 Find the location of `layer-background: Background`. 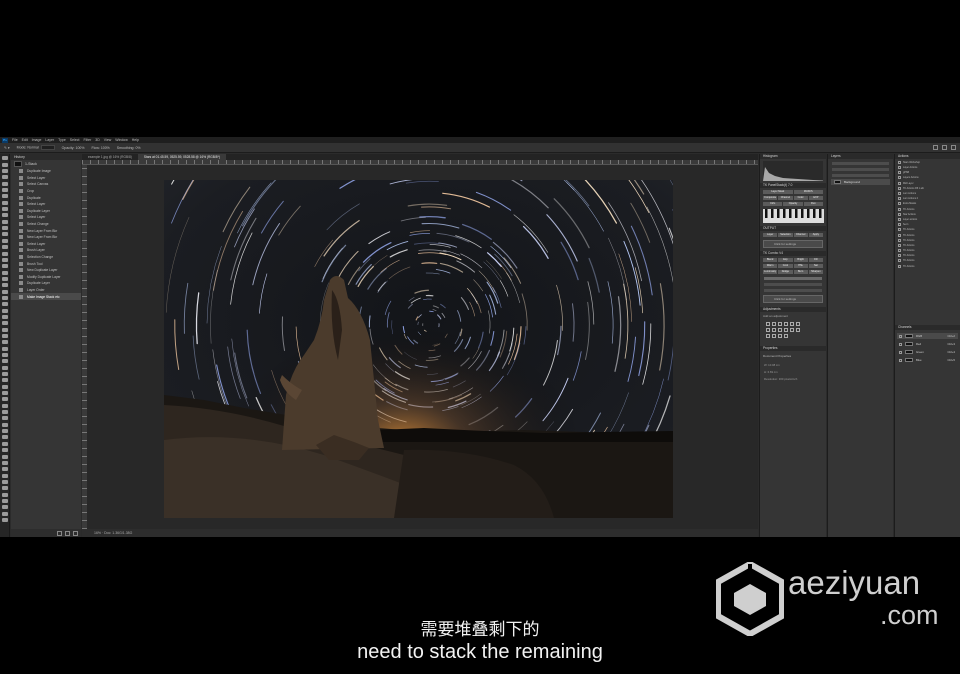

layer-background: Background is located at coordinates (860, 182).